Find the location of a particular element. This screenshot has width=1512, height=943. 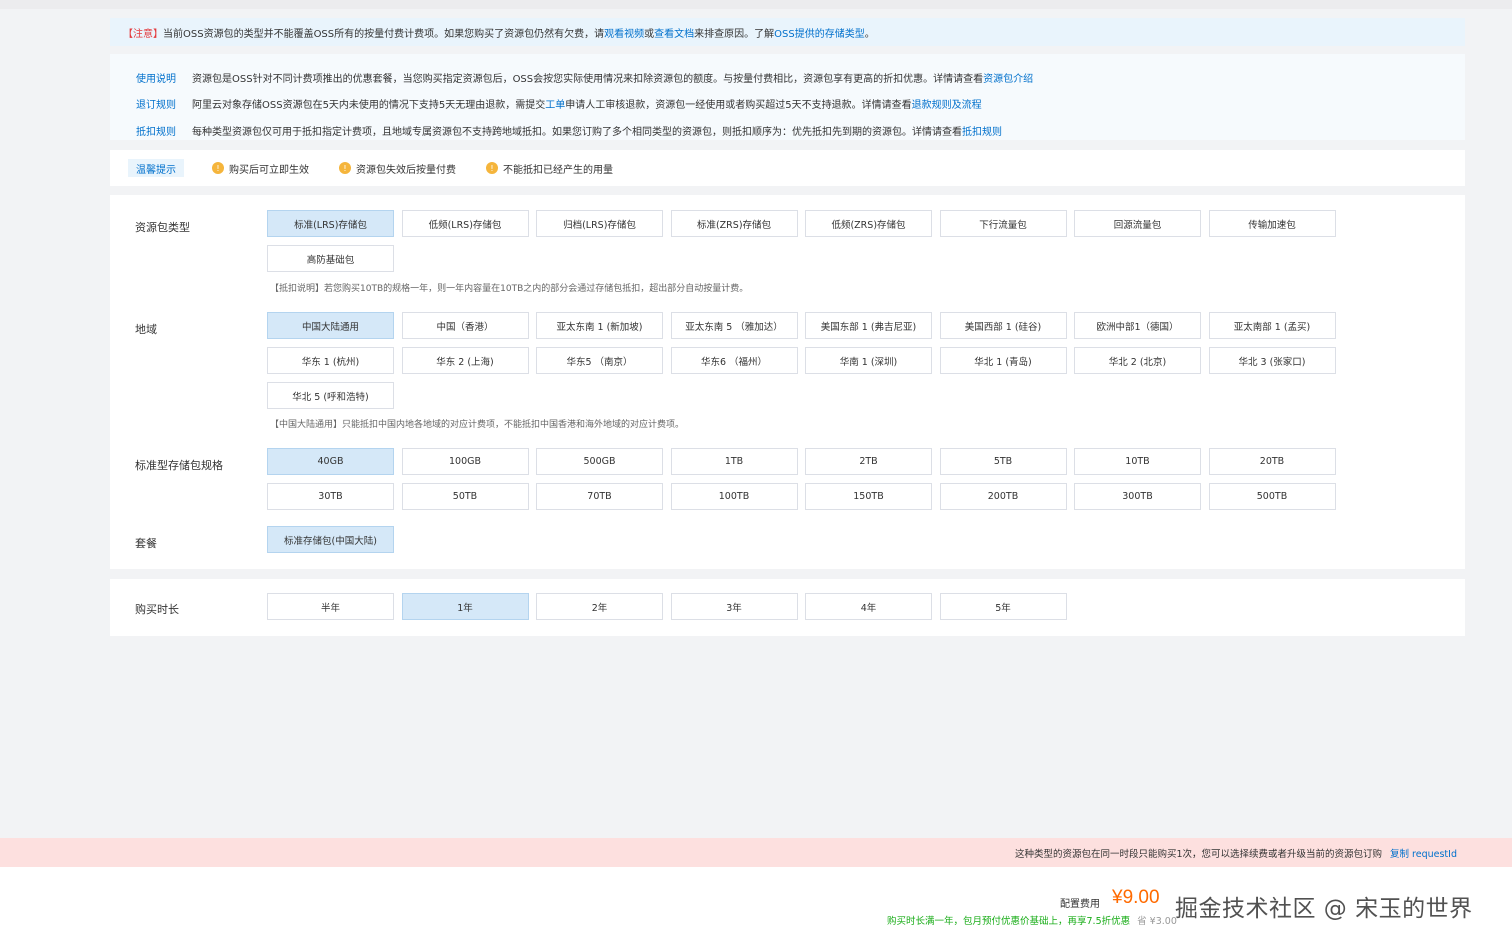

duration-option: 2年 is located at coordinates (599, 606).